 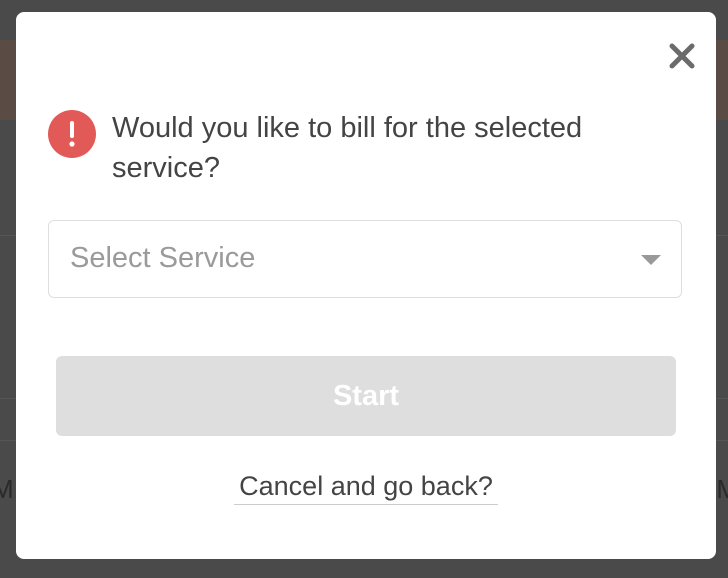 I want to click on service-select: Select Service, so click(x=365, y=259).